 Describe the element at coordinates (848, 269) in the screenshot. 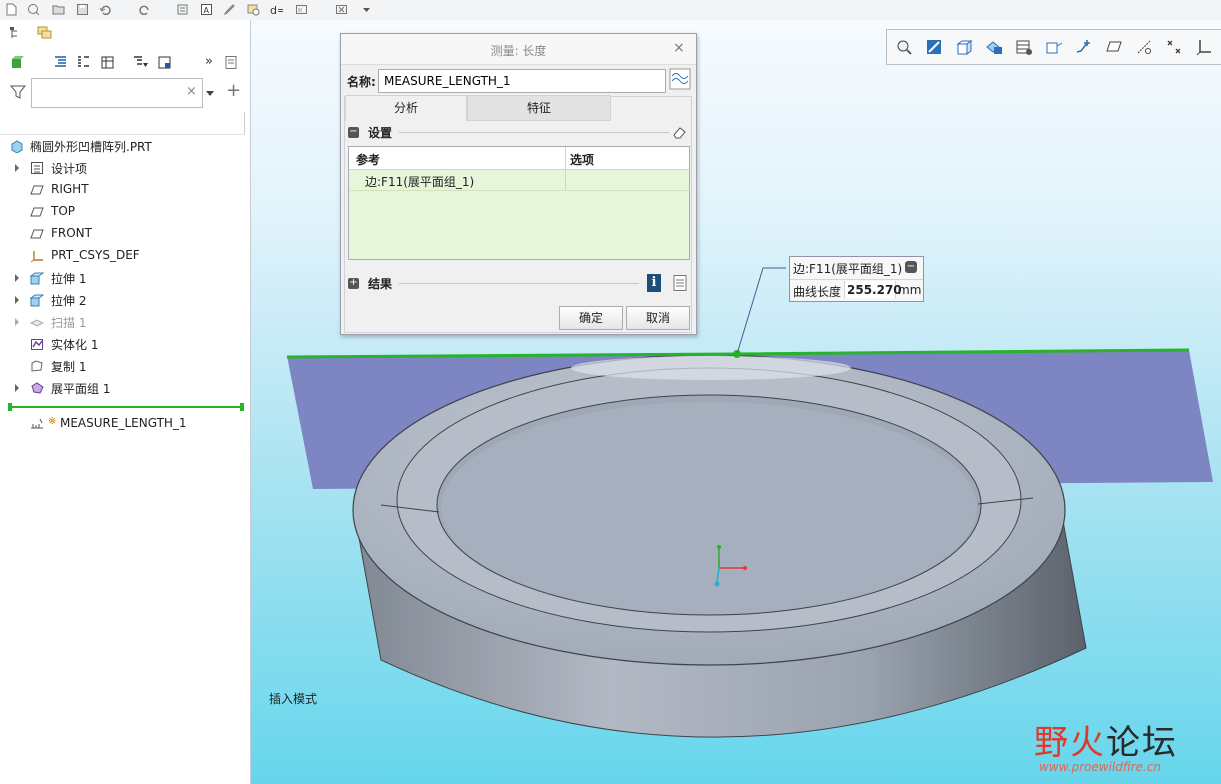

I see `callout-edge-label: 边:F11(展平面组_1)` at that location.